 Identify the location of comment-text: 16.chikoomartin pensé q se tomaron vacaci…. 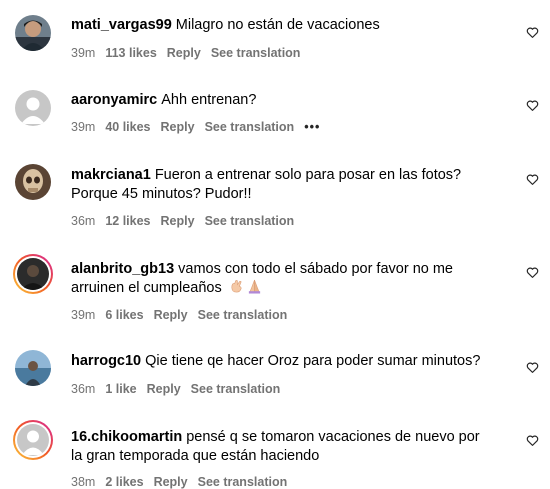
(291, 447).